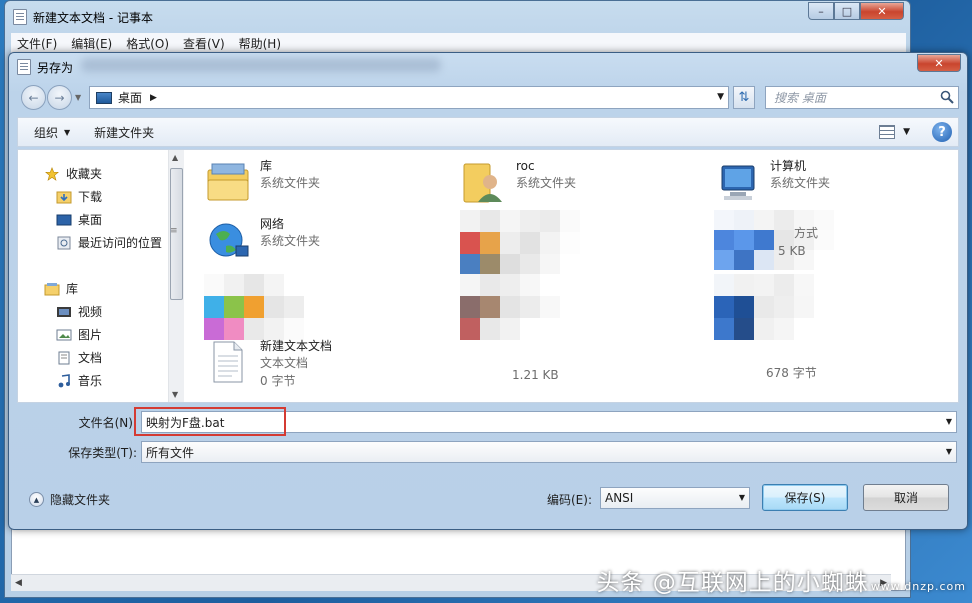  What do you see at coordinates (862, 97) in the screenshot?
I see `search-input: 搜索 桌面` at bounding box center [862, 97].